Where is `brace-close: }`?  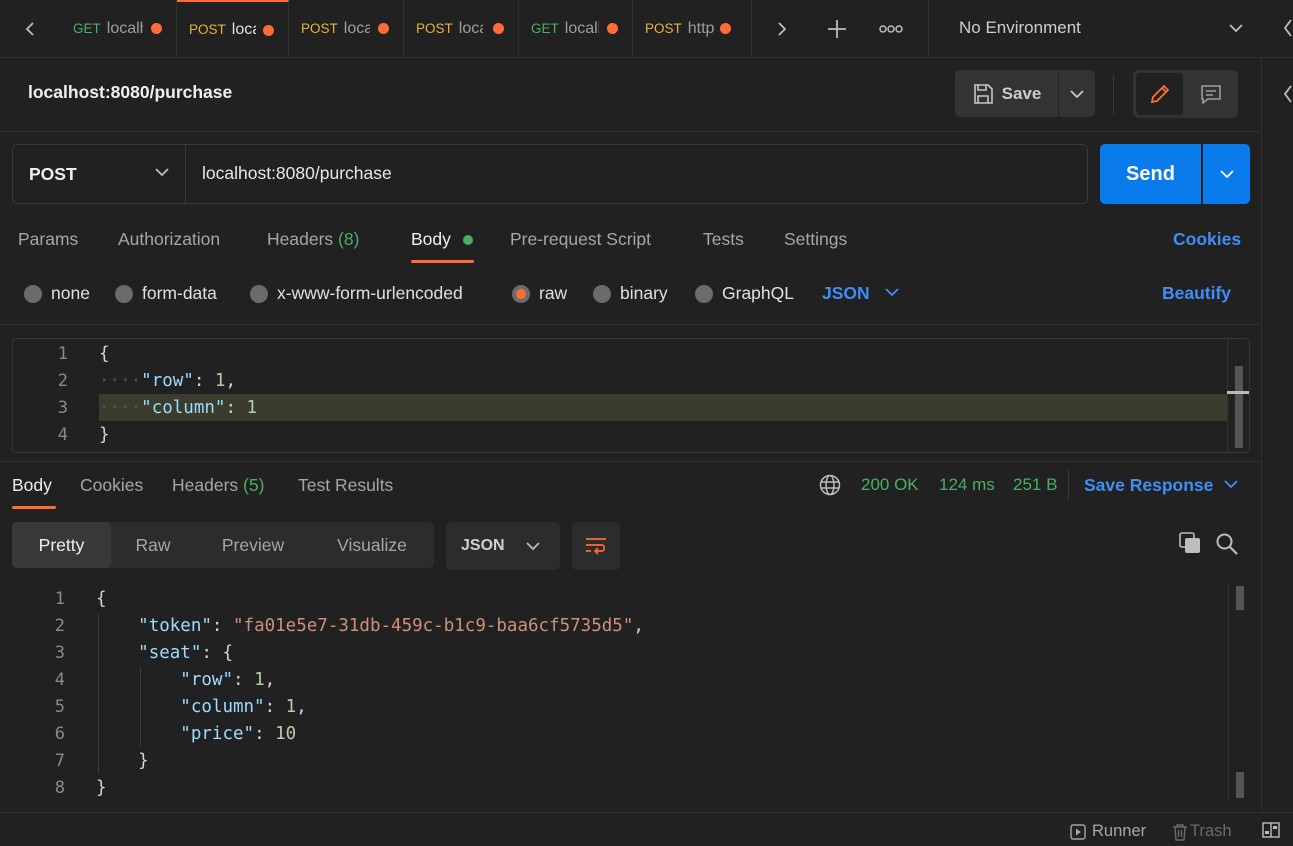 brace-close: } is located at coordinates (101, 788).